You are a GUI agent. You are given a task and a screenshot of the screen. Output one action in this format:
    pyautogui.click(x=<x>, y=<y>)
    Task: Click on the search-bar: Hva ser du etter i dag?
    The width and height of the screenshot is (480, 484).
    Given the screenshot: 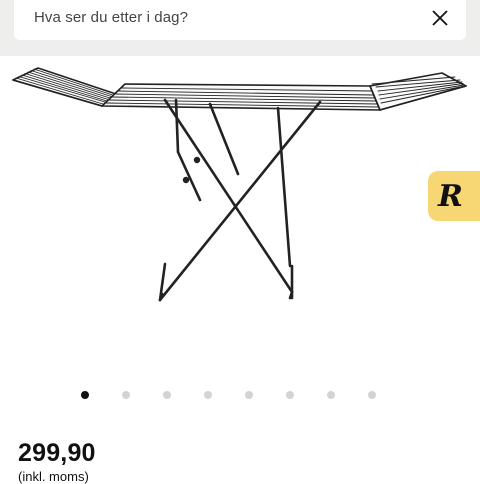 What is the action you would take?
    pyautogui.click(x=240, y=20)
    